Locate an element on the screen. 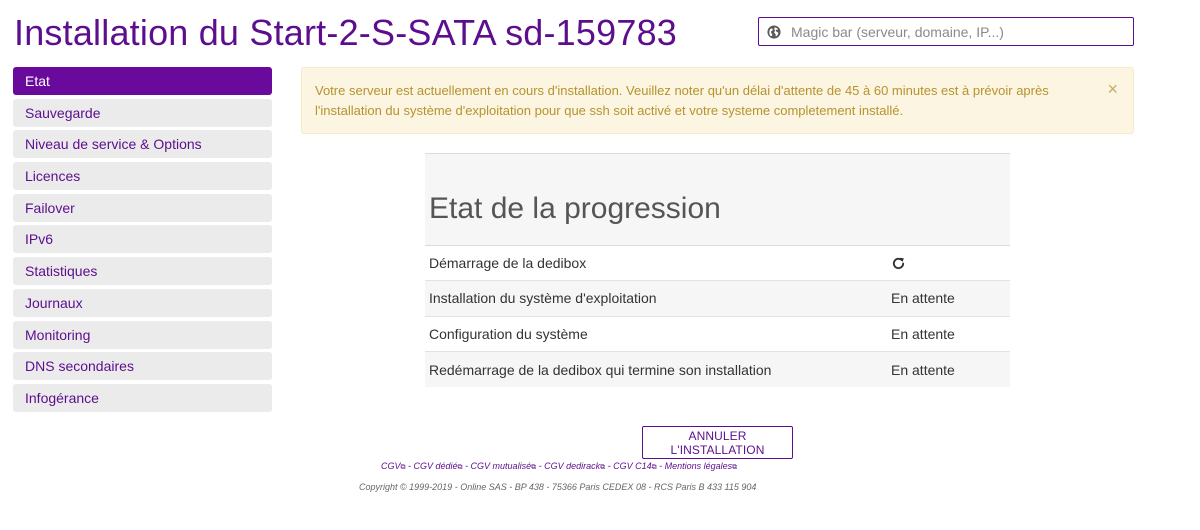 The height and width of the screenshot is (530, 1200). progress-row: Démarrage de la dedibox is located at coordinates (717, 264).